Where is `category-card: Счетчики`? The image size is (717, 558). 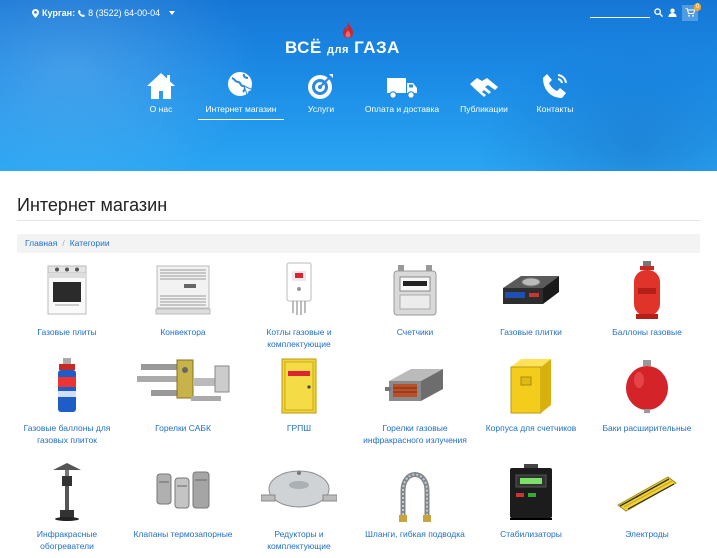 category-card: Счетчики is located at coordinates (415, 299).